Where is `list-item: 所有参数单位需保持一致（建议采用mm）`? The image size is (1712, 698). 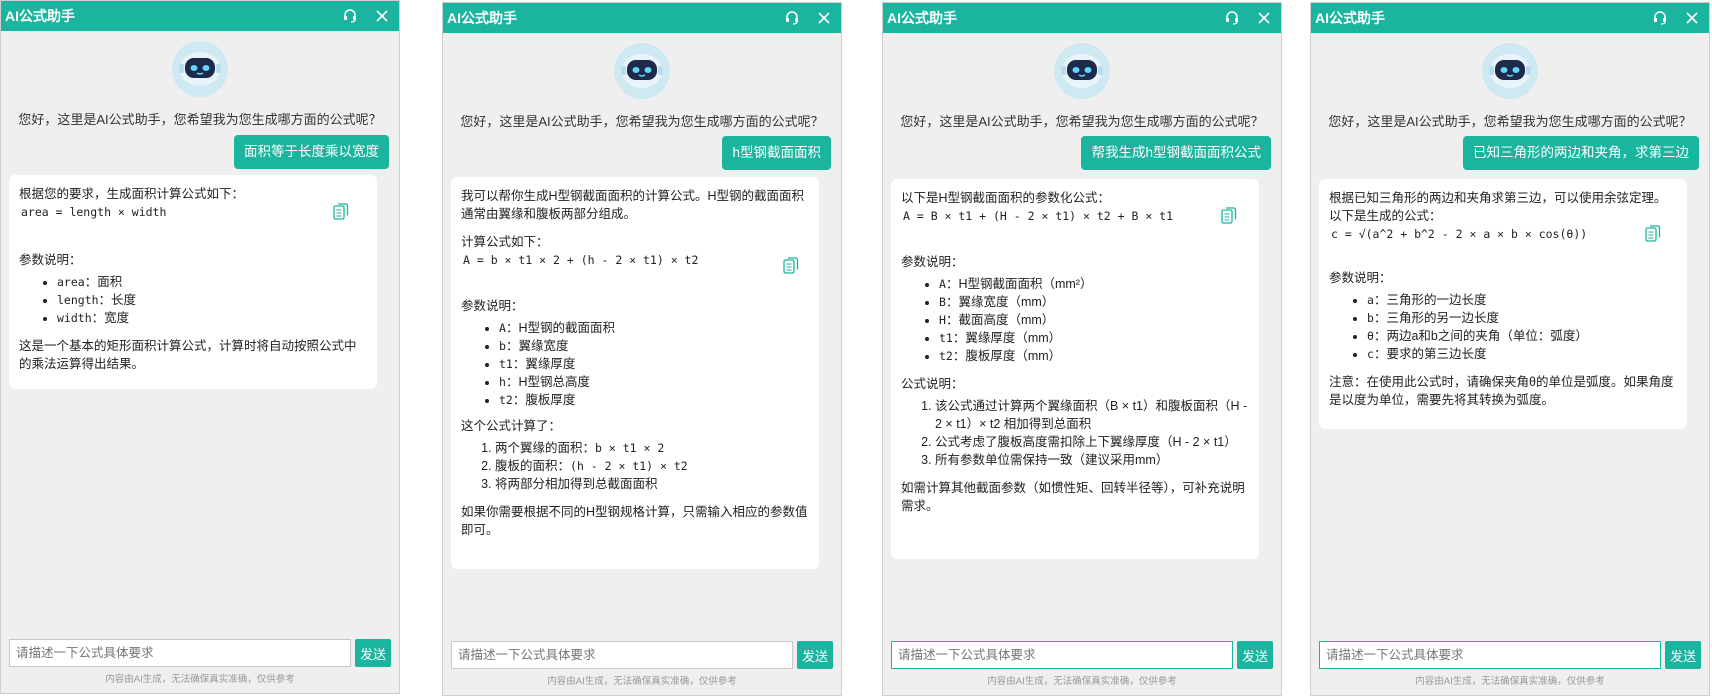 list-item: 所有参数单位需保持一致（建议采用mm） is located at coordinates (1092, 460).